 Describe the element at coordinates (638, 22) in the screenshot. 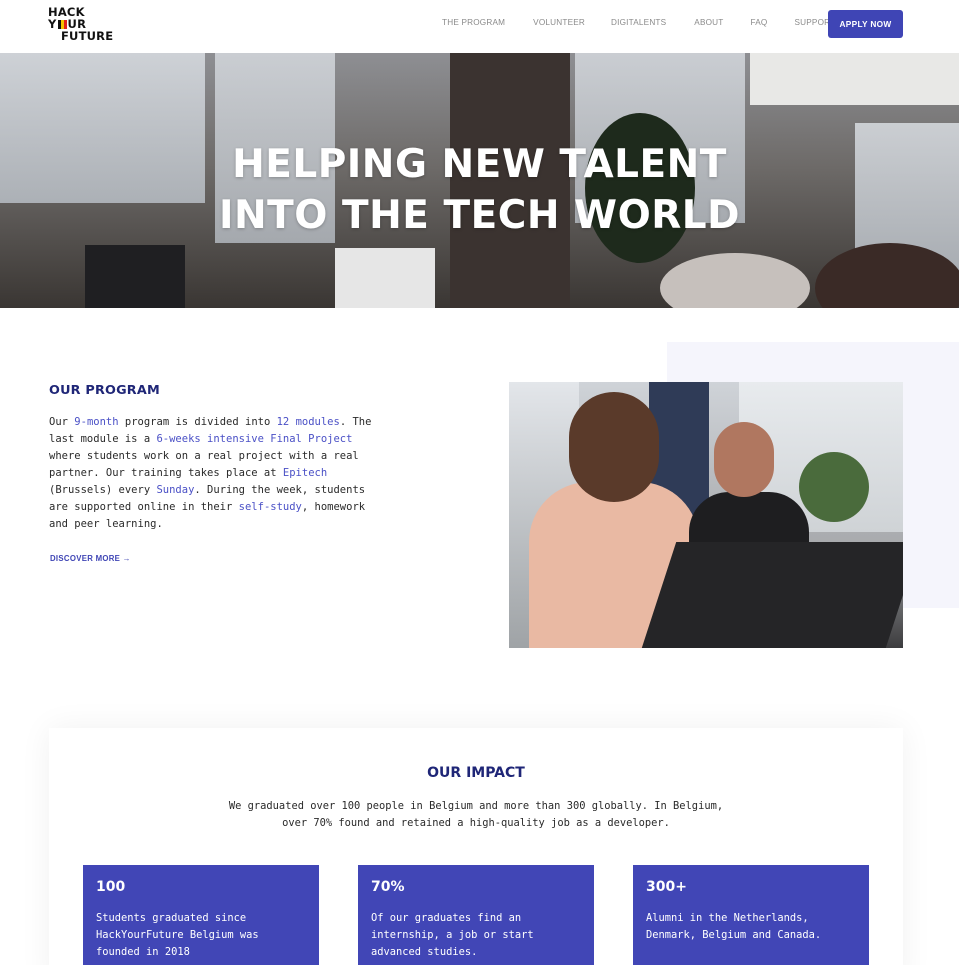

I see `nav-digitalents: DIGITALENTS` at that location.